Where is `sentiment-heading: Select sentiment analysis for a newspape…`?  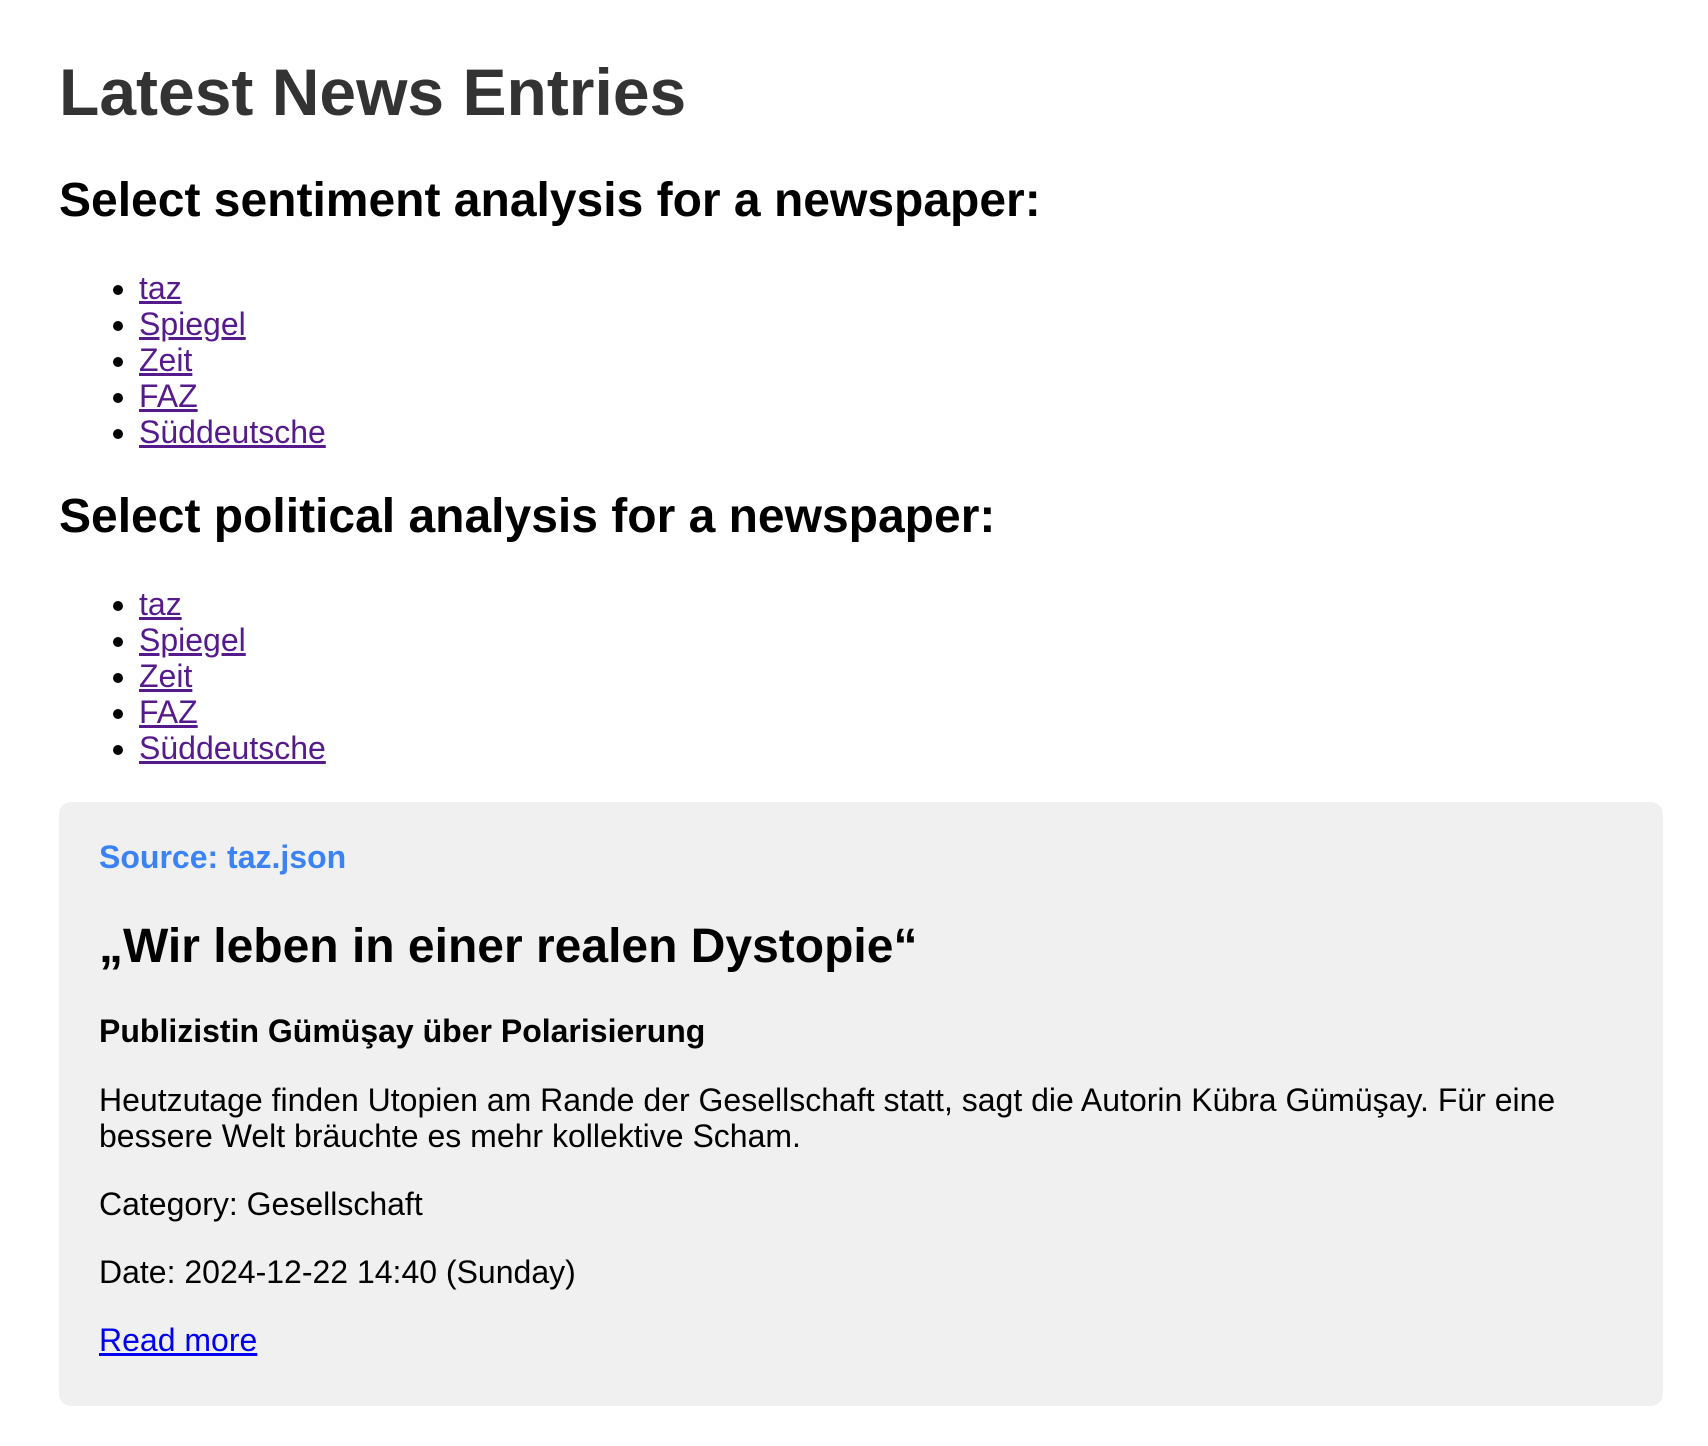
sentiment-heading: Select sentiment analysis for a newspape… is located at coordinates (550, 200).